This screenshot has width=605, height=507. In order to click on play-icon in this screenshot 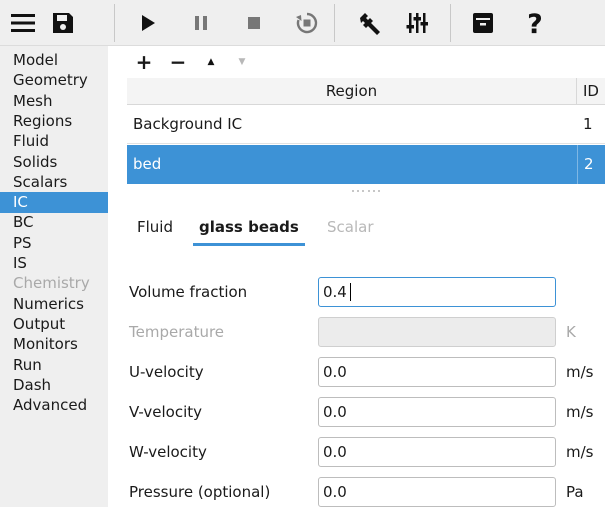, I will do `click(148, 23)`.